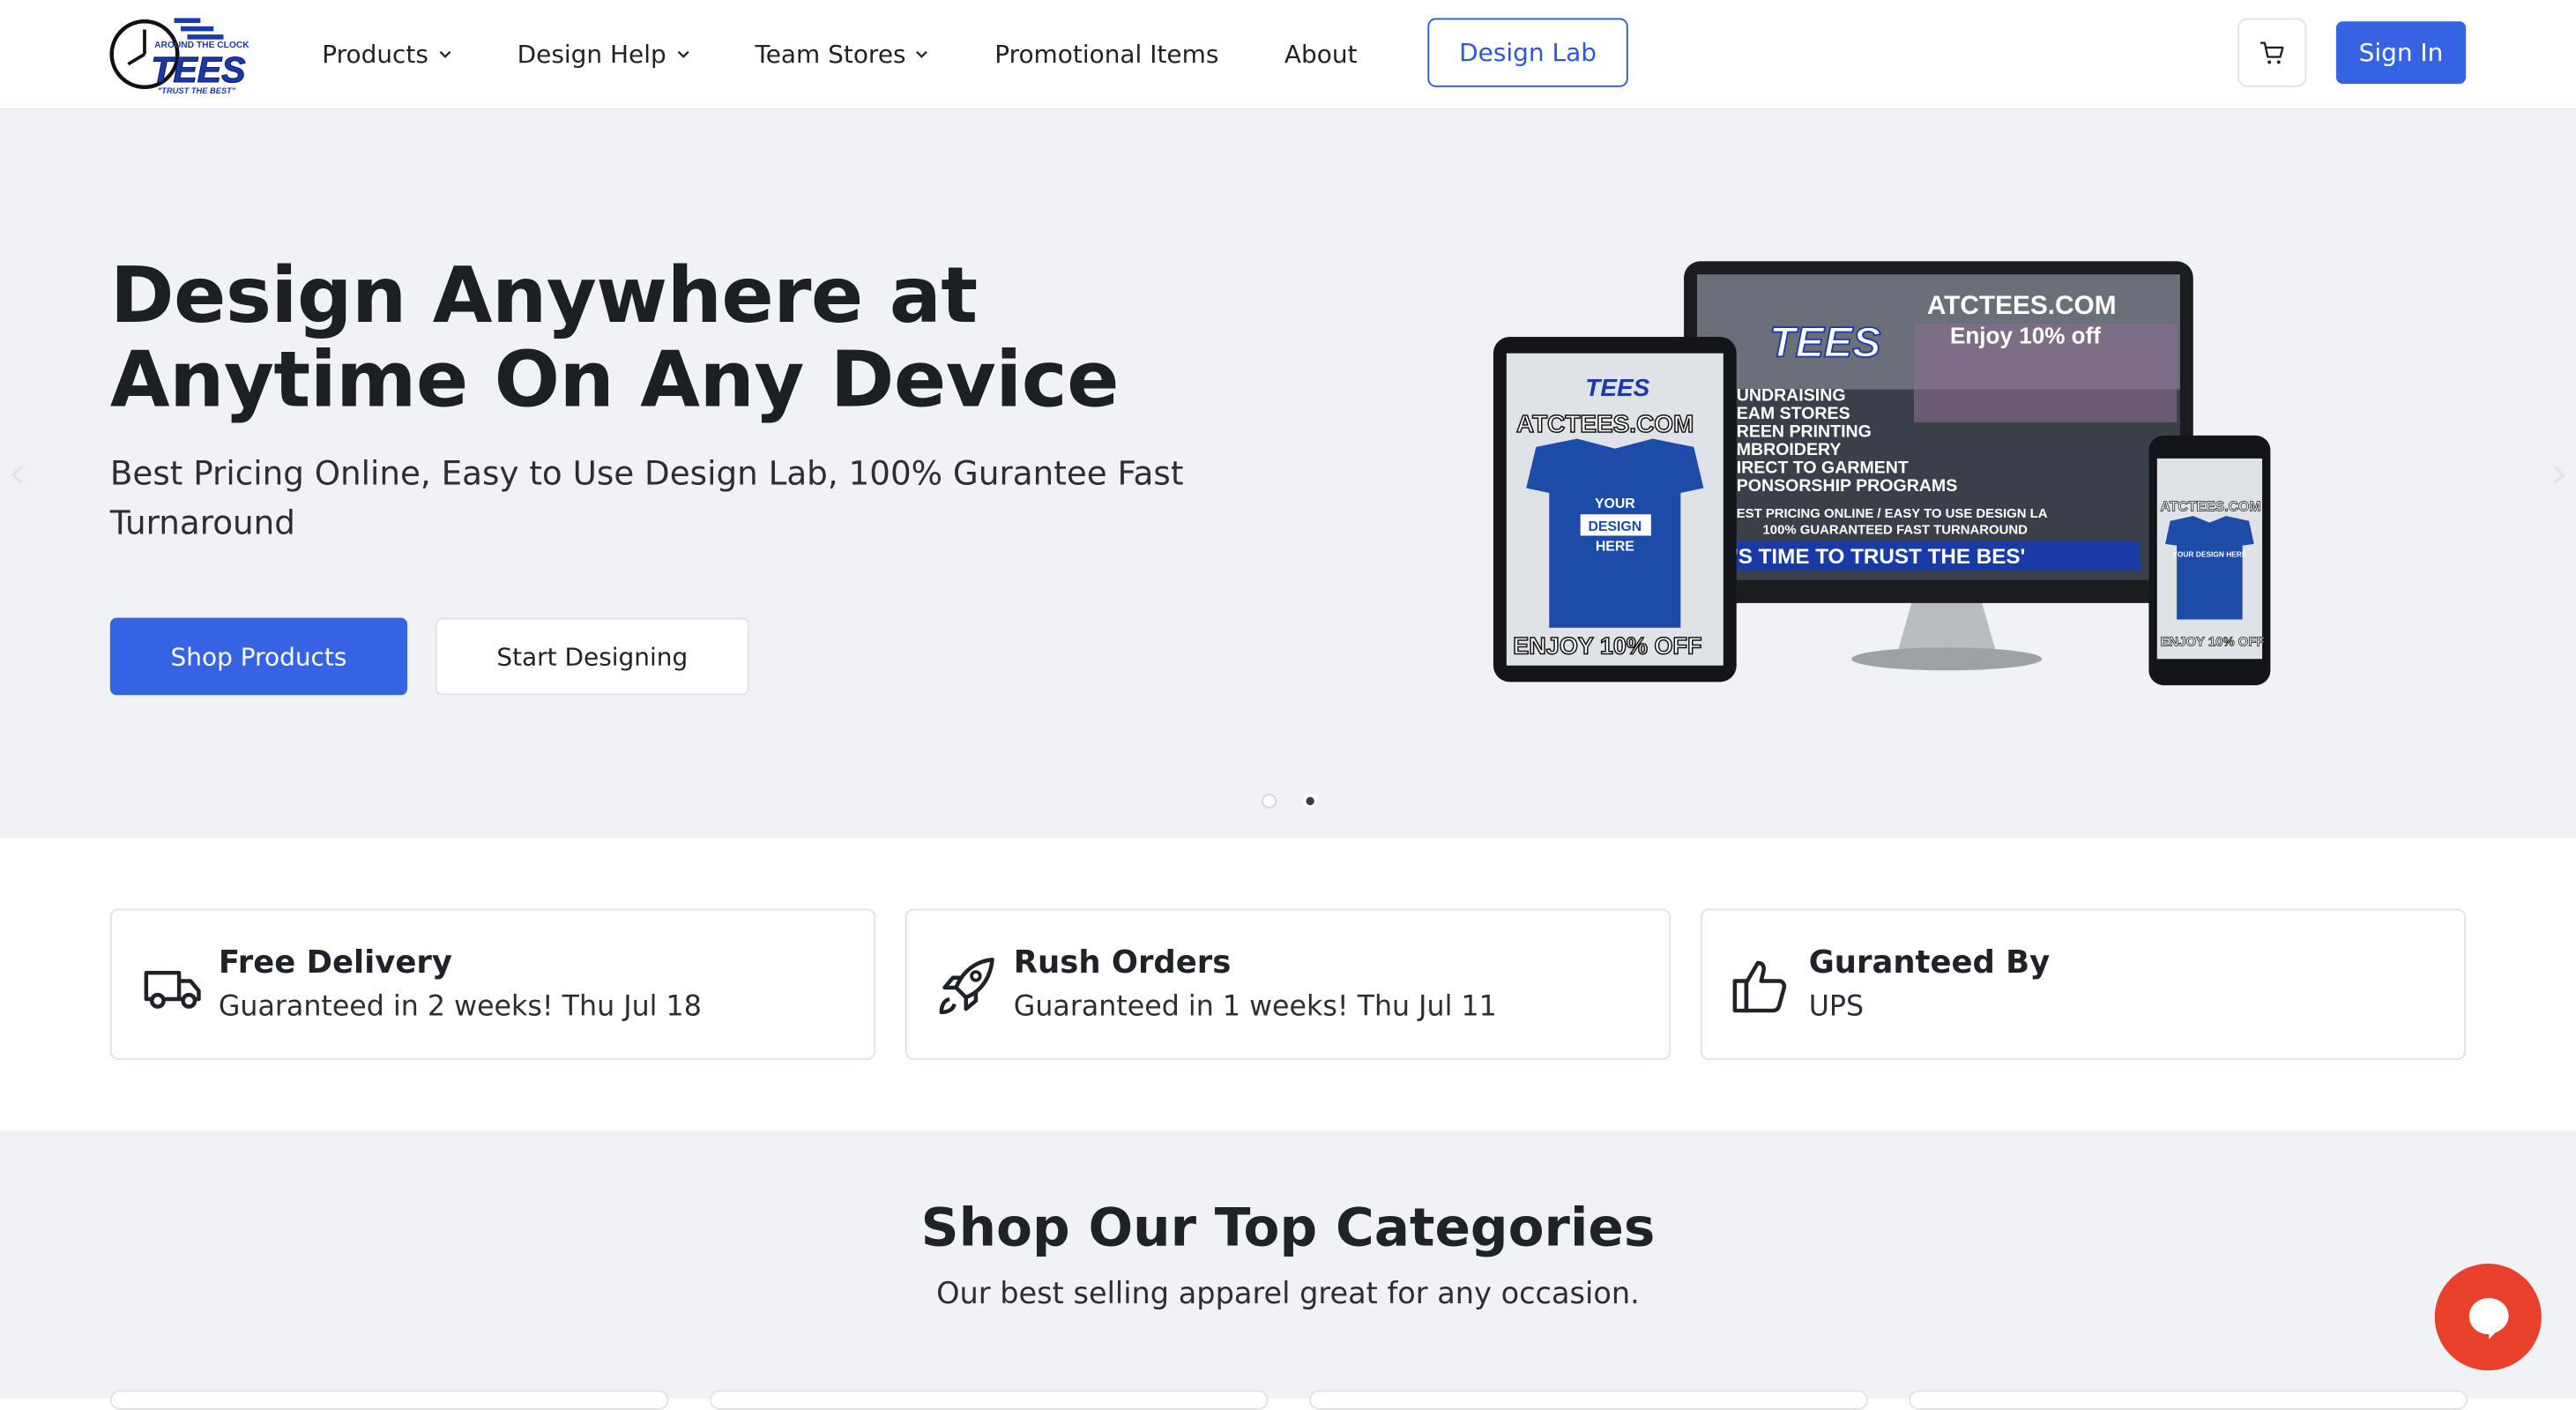  Describe the element at coordinates (1615, 503) in the screenshot. I see `svg-text: YOUR` at that location.